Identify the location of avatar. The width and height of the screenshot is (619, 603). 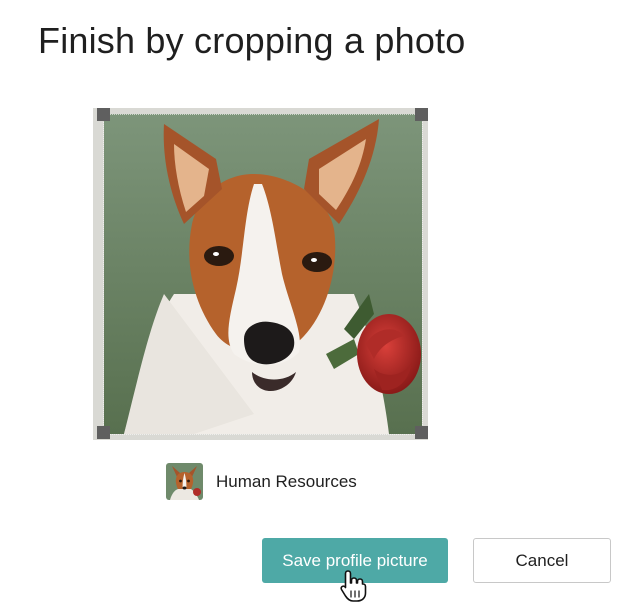
(184, 481).